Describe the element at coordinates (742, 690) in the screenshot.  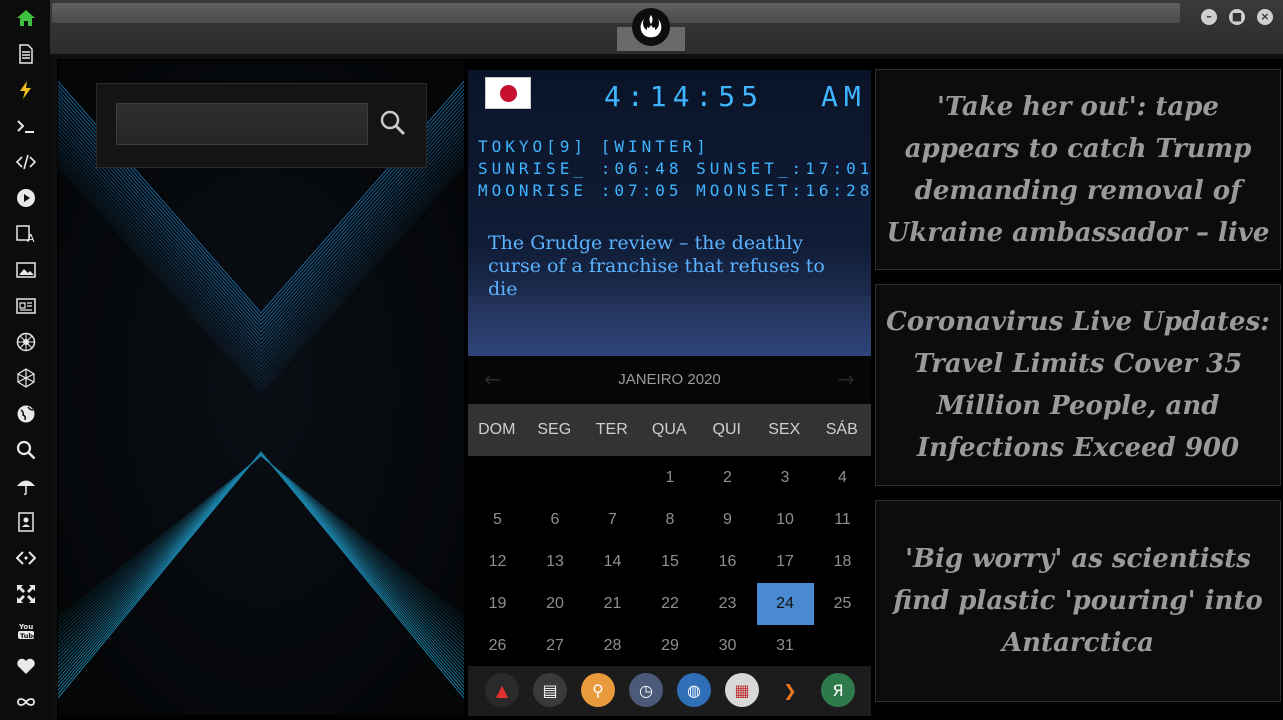
I see `calendar-app-icon: ▦` at that location.